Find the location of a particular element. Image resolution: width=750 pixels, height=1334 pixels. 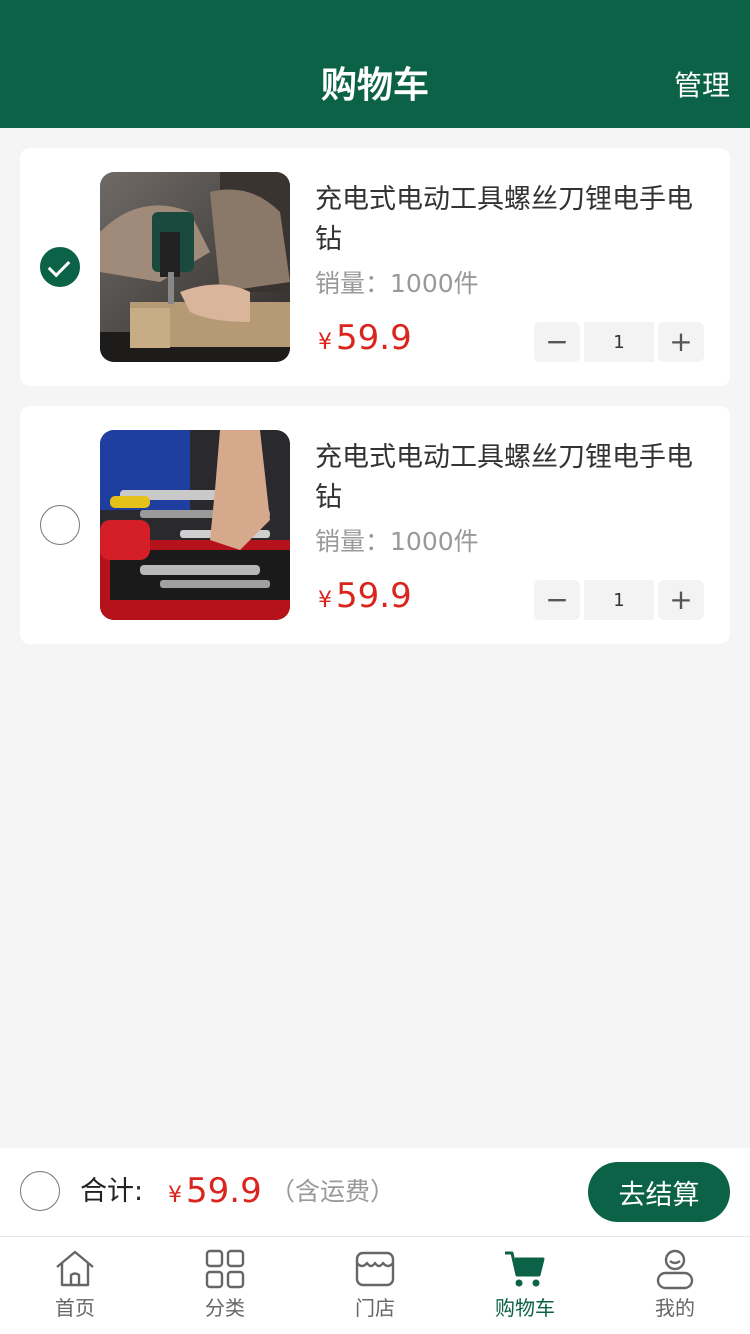

tab-store: 门店 is located at coordinates (375, 1285).